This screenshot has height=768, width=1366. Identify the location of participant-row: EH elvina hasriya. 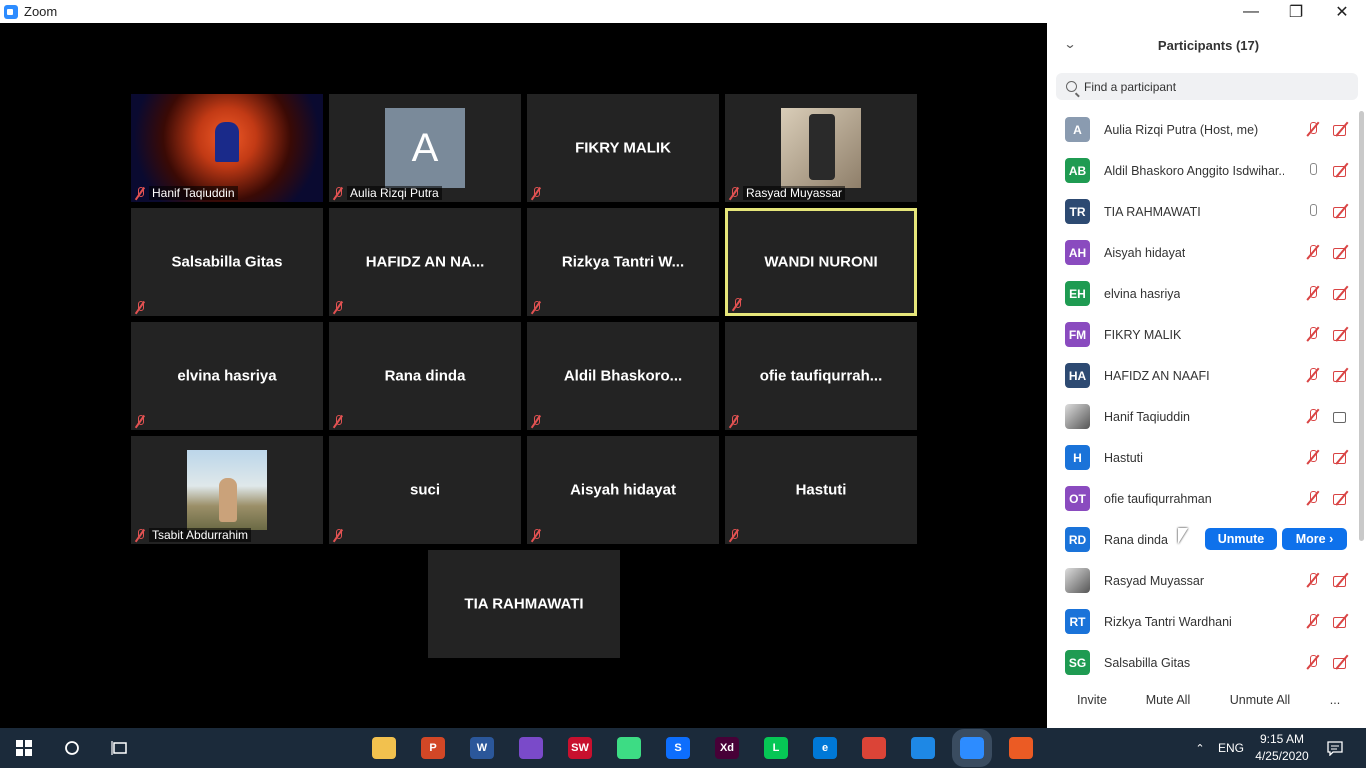
(1203, 293).